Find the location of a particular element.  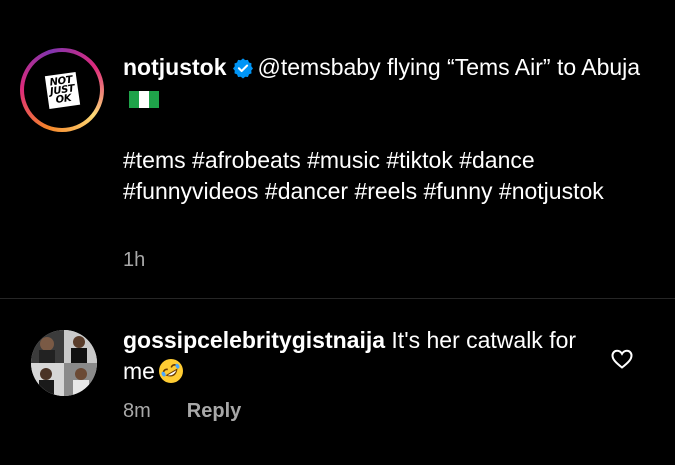

post-avatar: NOT JUST OK is located at coordinates (62, 90).